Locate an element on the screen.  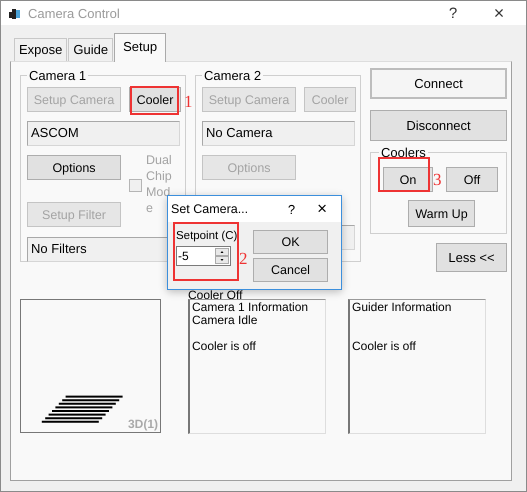
camera-name-field: ASCOM is located at coordinates (103, 133).